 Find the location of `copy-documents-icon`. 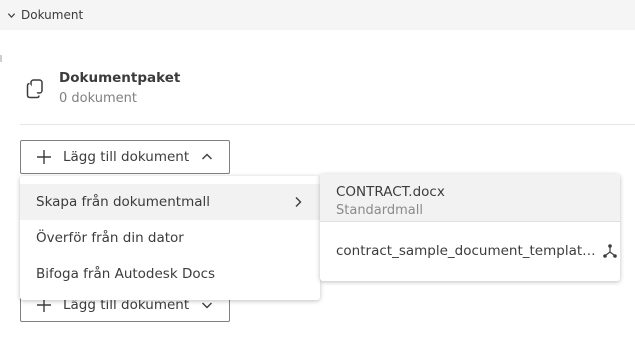

copy-documents-icon is located at coordinates (35, 89).